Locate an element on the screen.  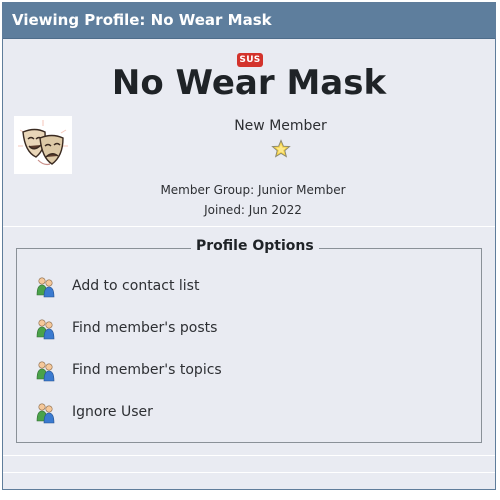
find-members-topics-link: Find member's topics is located at coordinates (185, 371).